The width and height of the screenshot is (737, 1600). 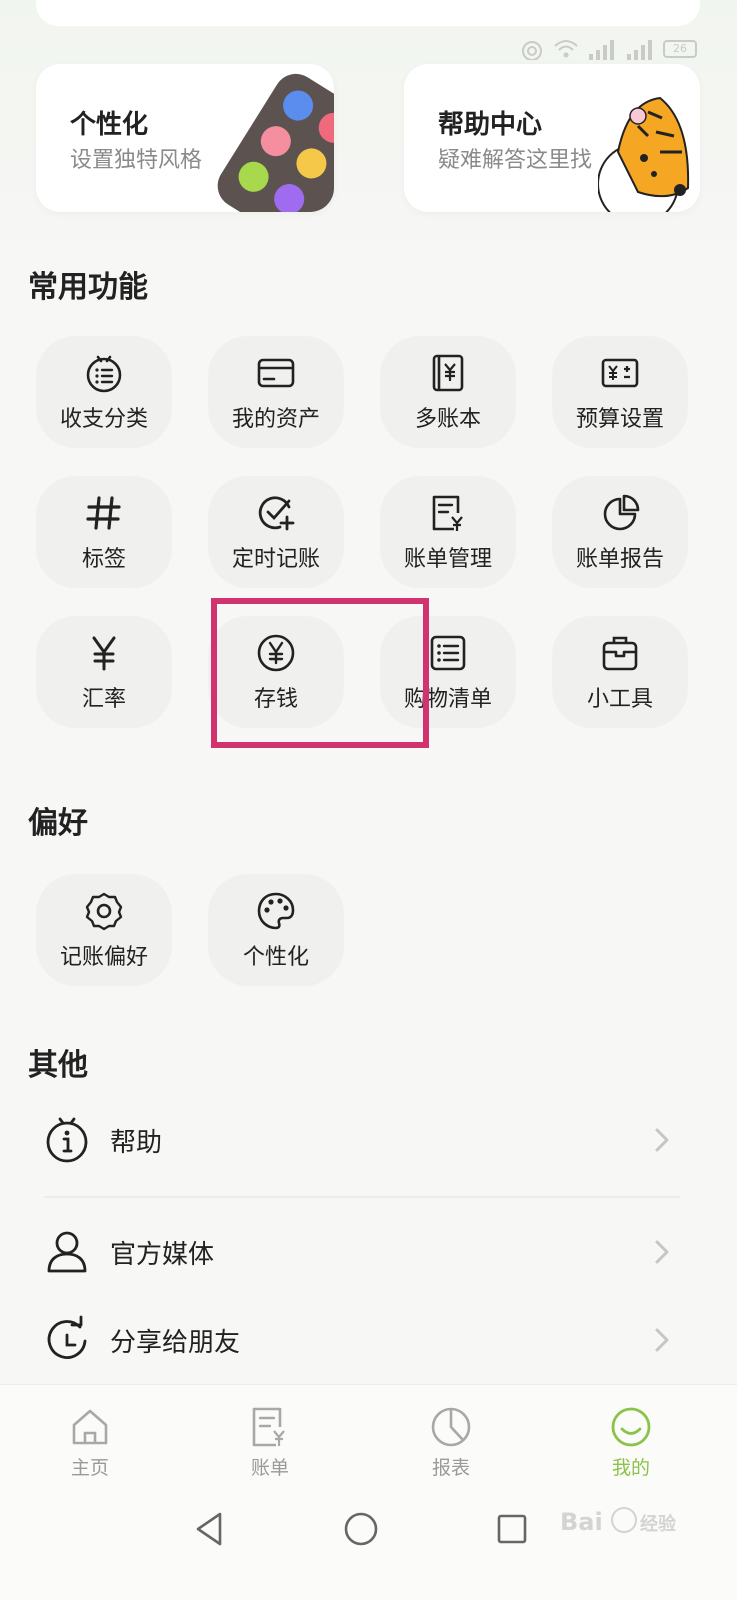 What do you see at coordinates (275, 419) in the screenshot?
I see `tile-label: 我的资产` at bounding box center [275, 419].